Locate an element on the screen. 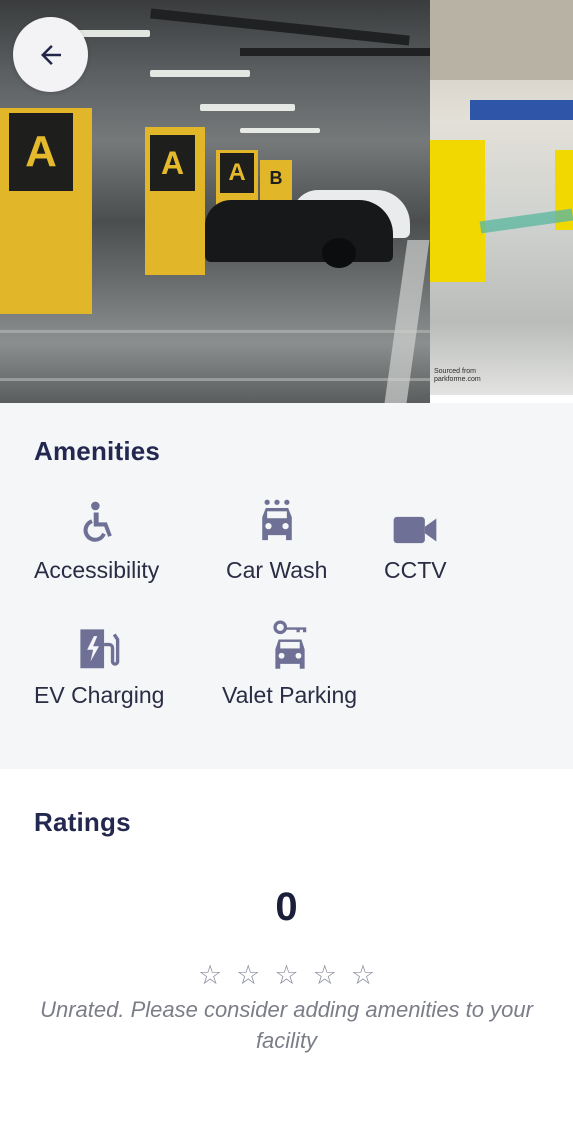 This screenshot has height=1143, width=573. amenity-ev-charging: EV Charging is located at coordinates (99, 664).